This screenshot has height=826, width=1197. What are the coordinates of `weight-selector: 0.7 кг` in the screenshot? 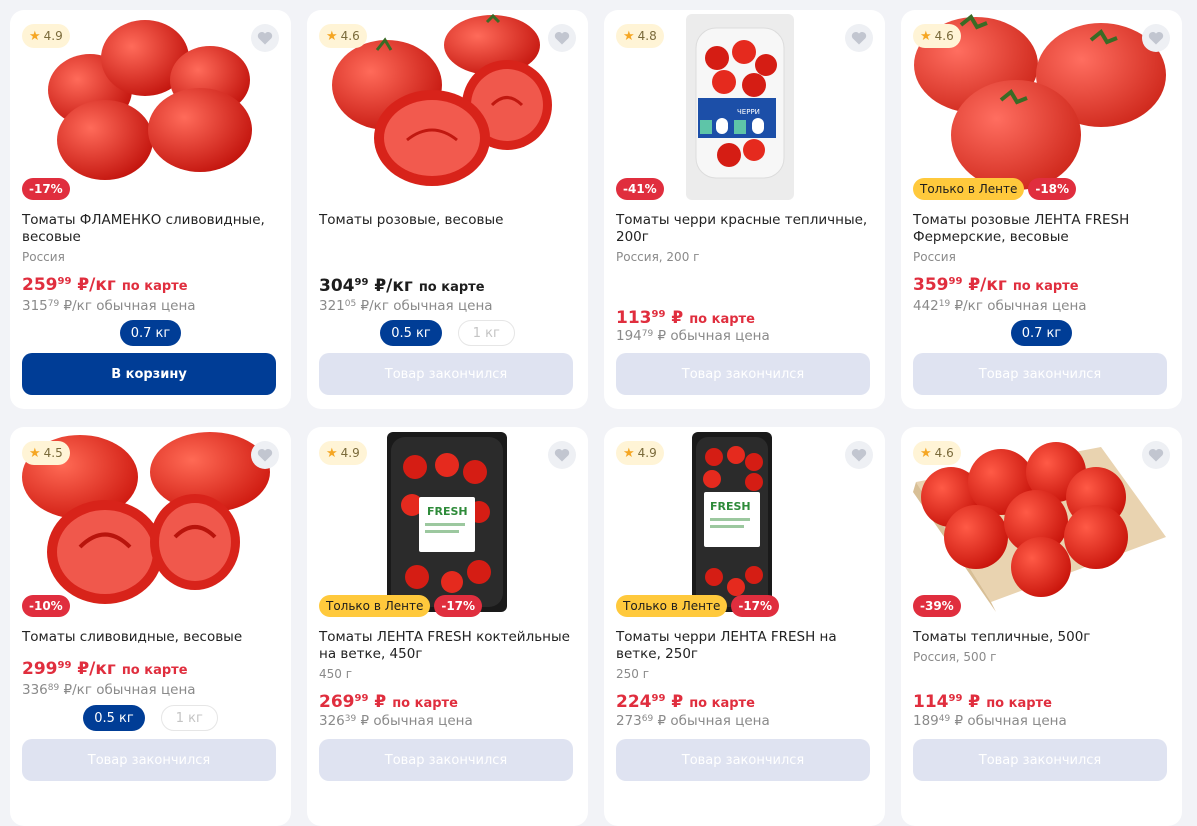 It's located at (1041, 333).